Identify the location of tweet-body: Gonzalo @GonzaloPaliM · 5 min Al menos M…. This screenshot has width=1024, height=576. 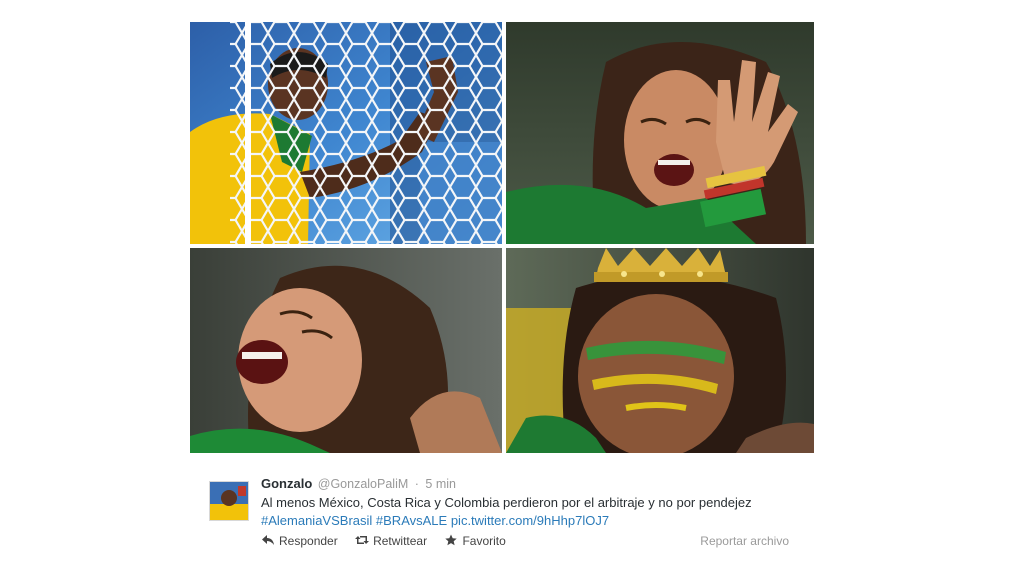
(531, 503).